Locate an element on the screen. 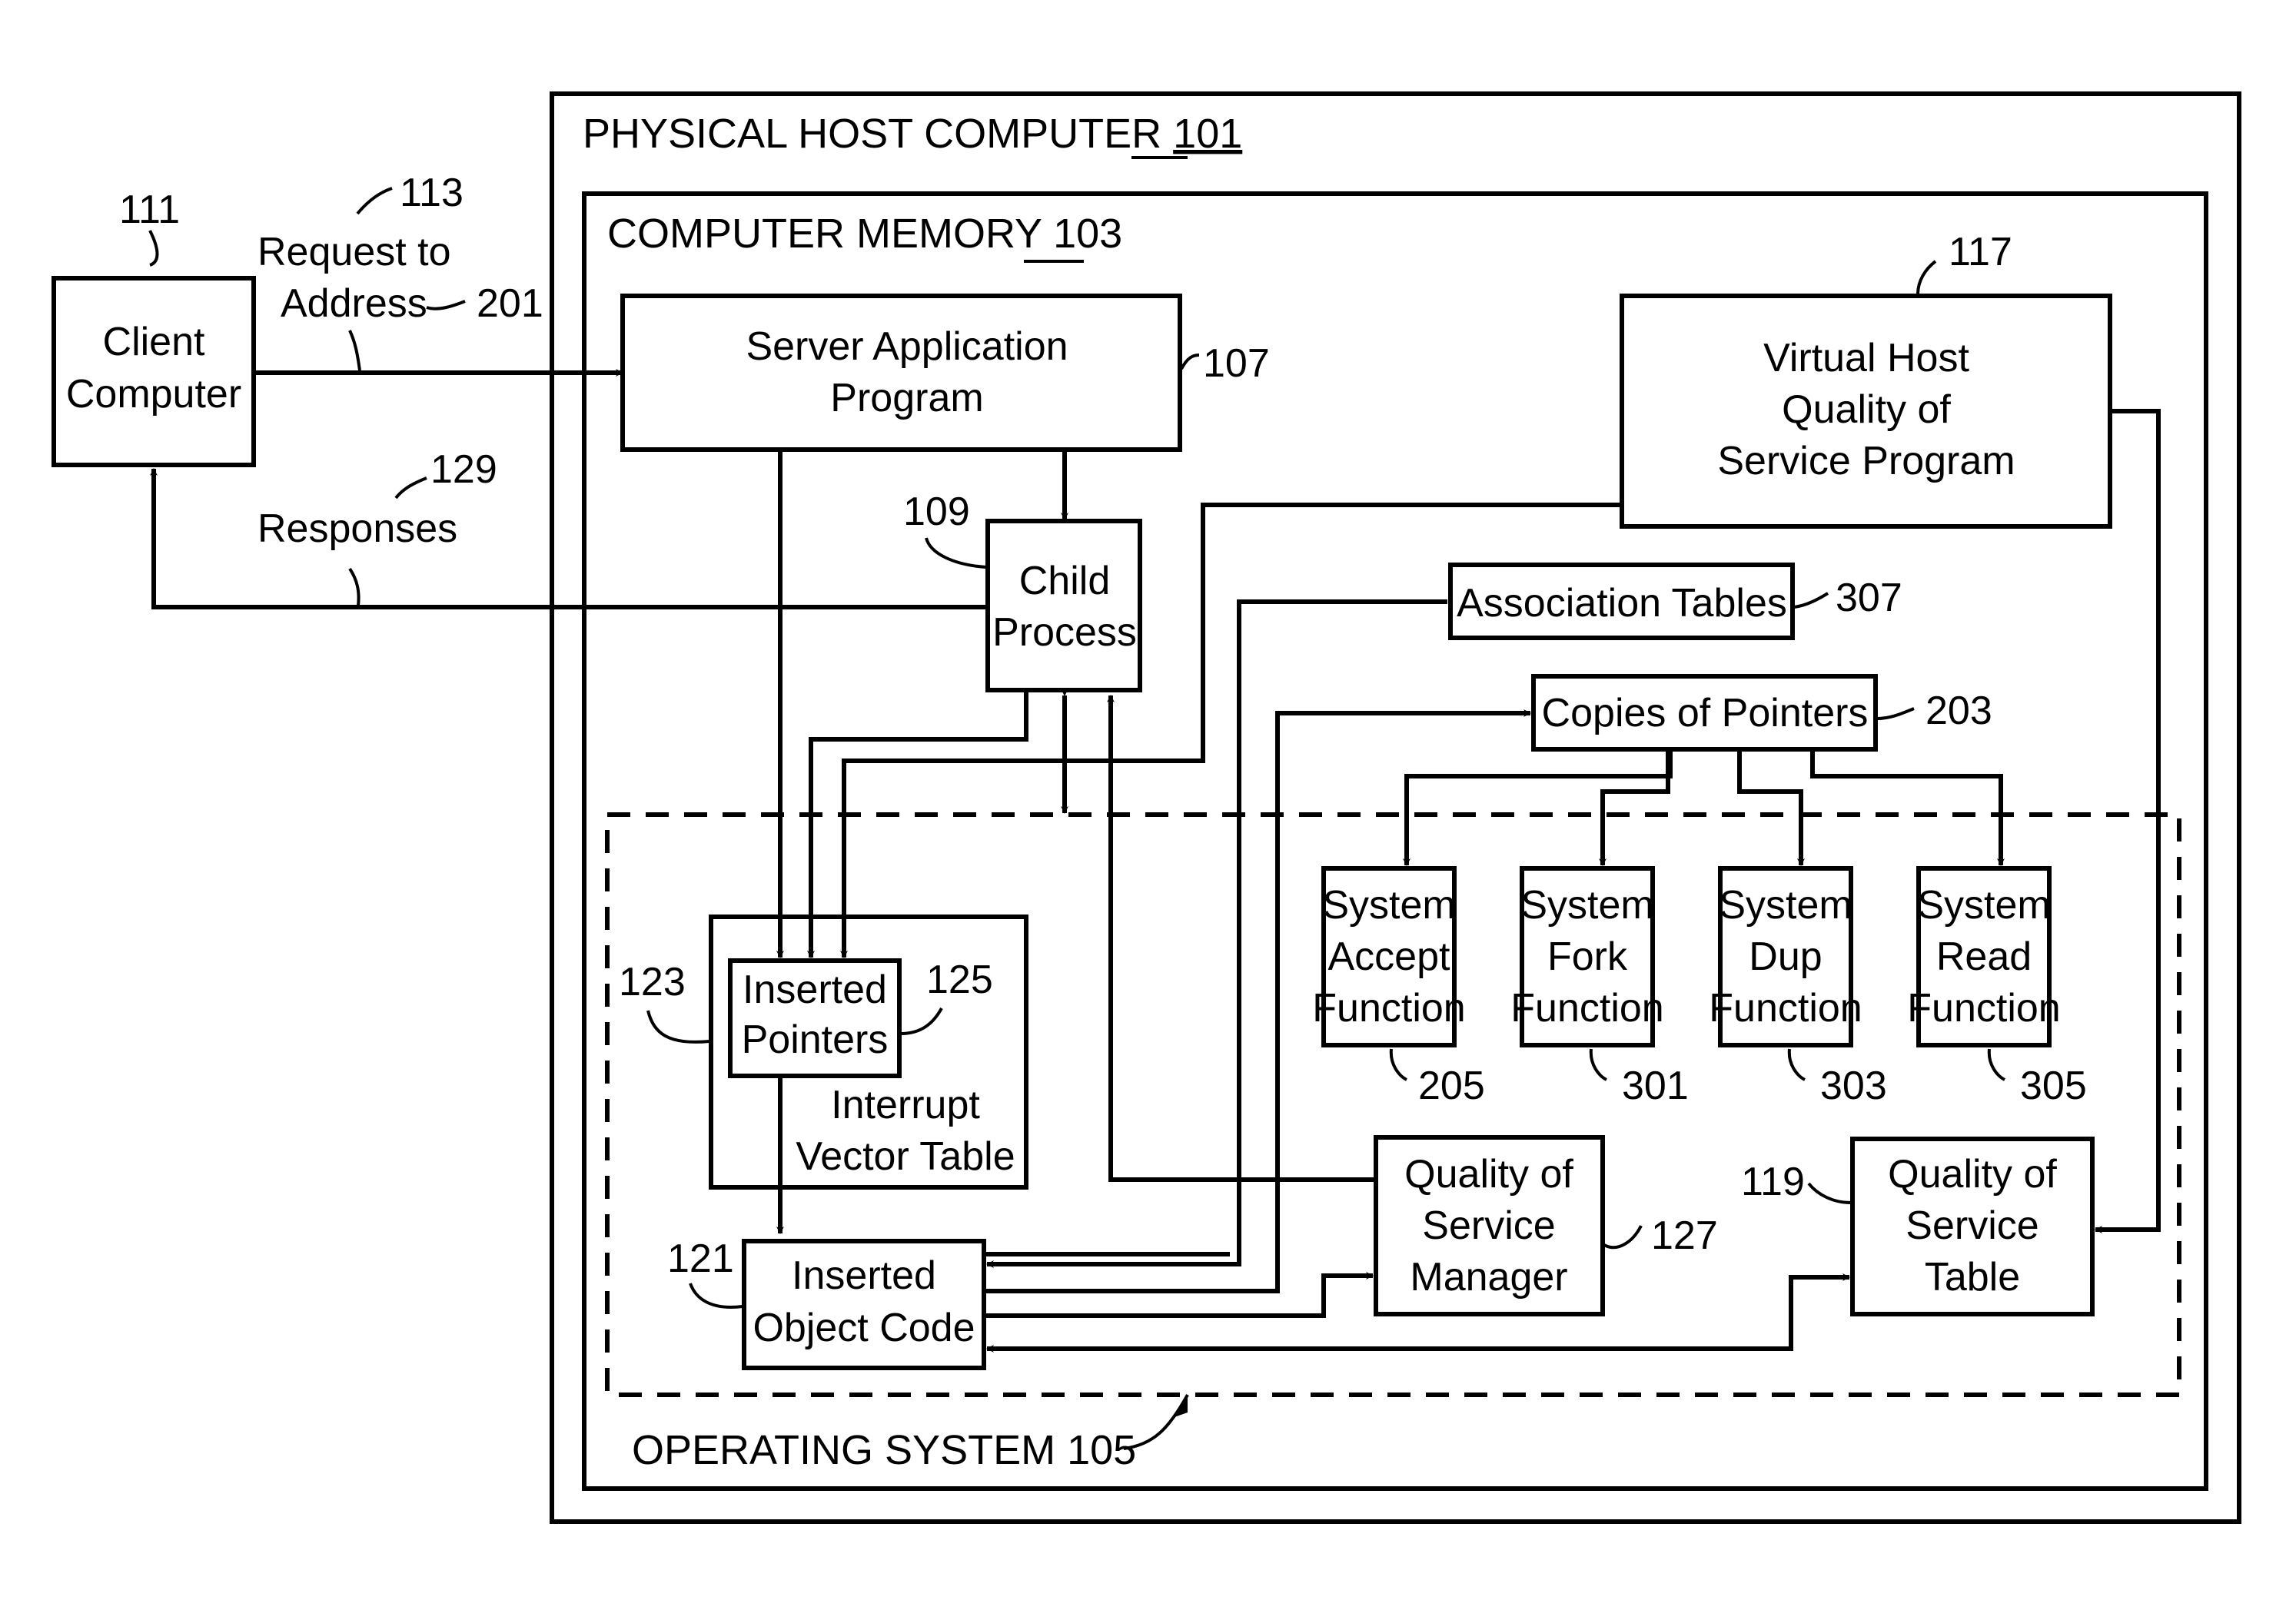 This screenshot has height=1600, width=2296. object-code-to-qos-manager-arrow is located at coordinates (1179, 1295).